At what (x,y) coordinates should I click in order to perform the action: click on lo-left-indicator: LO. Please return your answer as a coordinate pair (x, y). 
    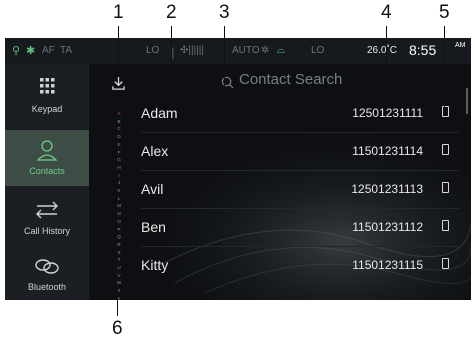
    Looking at the image, I should click on (153, 50).